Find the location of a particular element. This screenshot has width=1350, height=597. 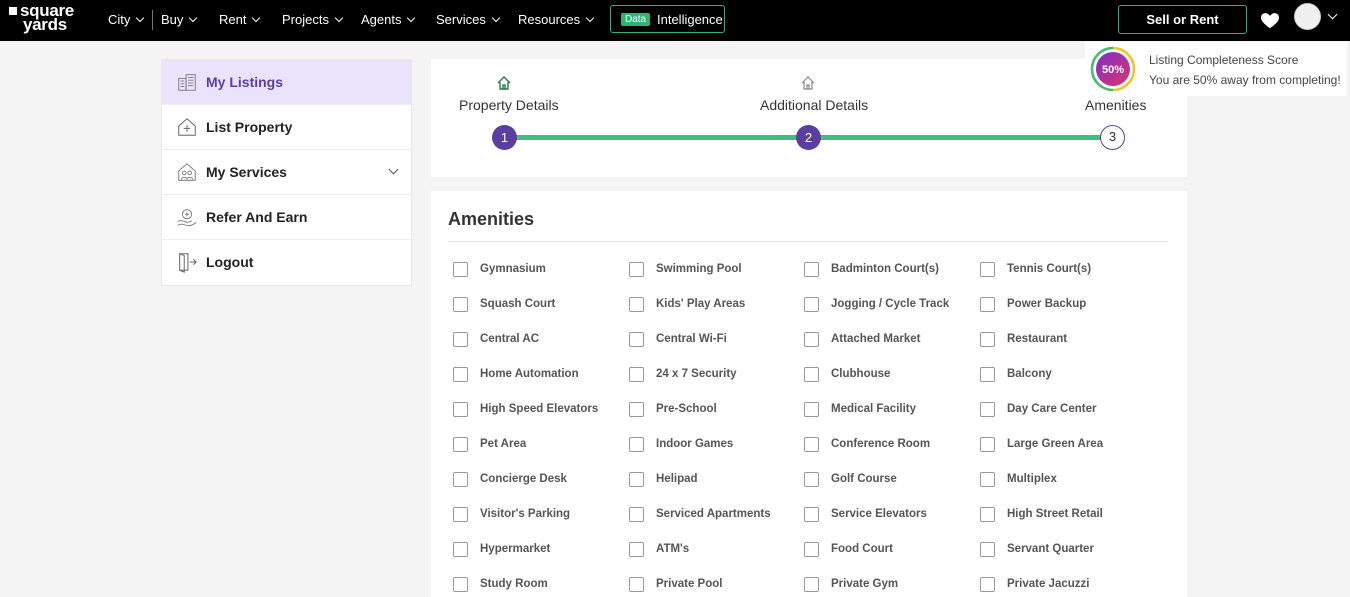

step-1-circle: 1 is located at coordinates (504, 137).